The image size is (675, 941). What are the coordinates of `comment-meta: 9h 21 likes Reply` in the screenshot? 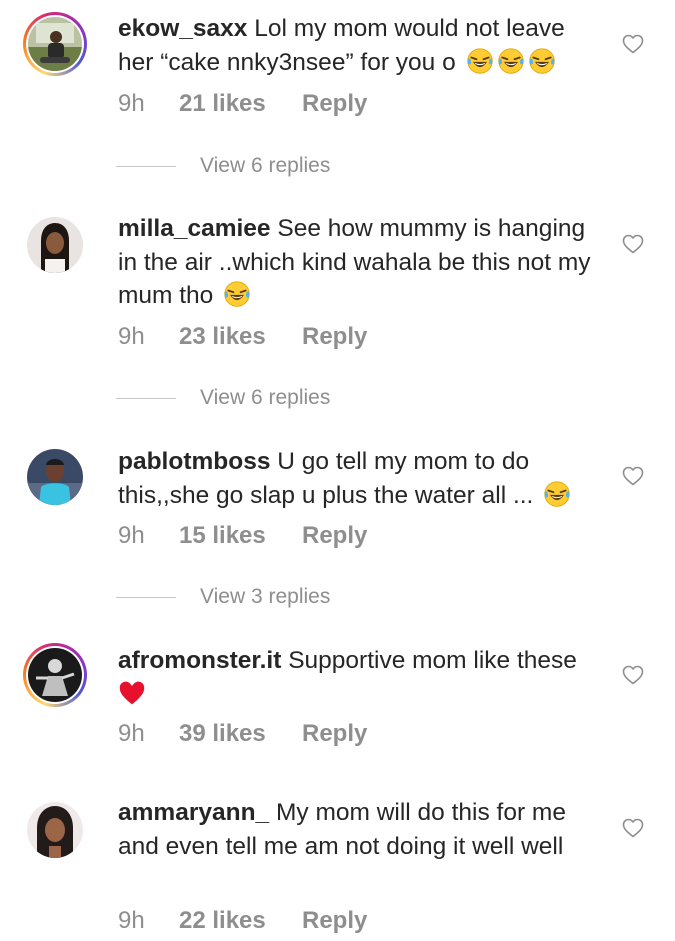 It's located at (242, 104).